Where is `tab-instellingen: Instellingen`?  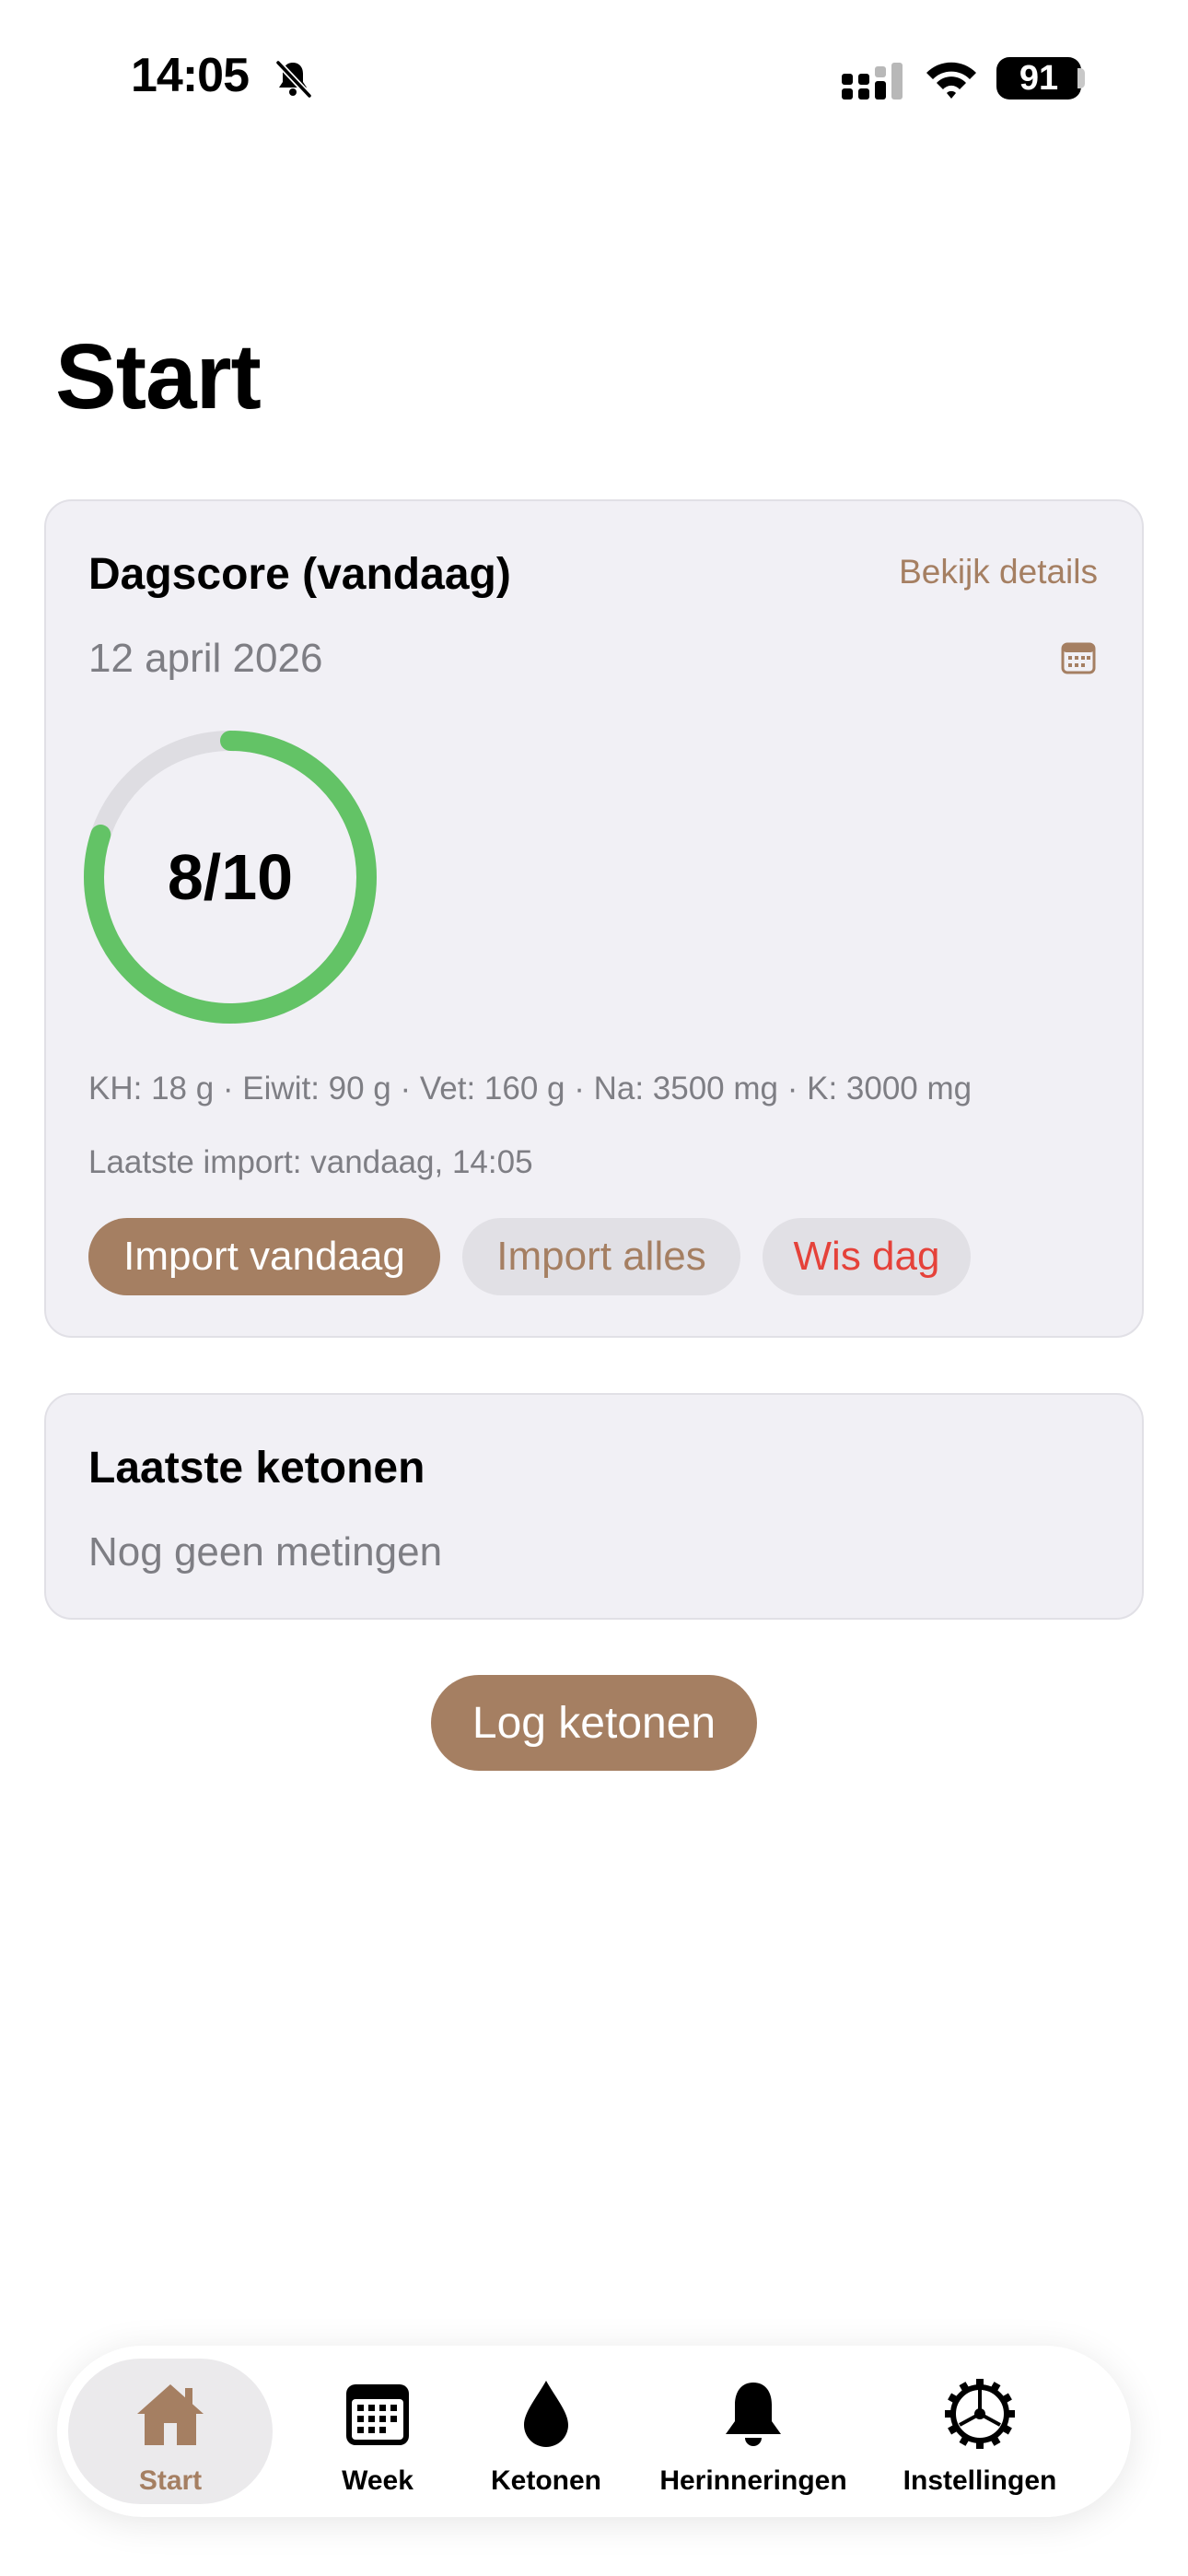
tab-instellingen: Instellingen is located at coordinates (980, 2431).